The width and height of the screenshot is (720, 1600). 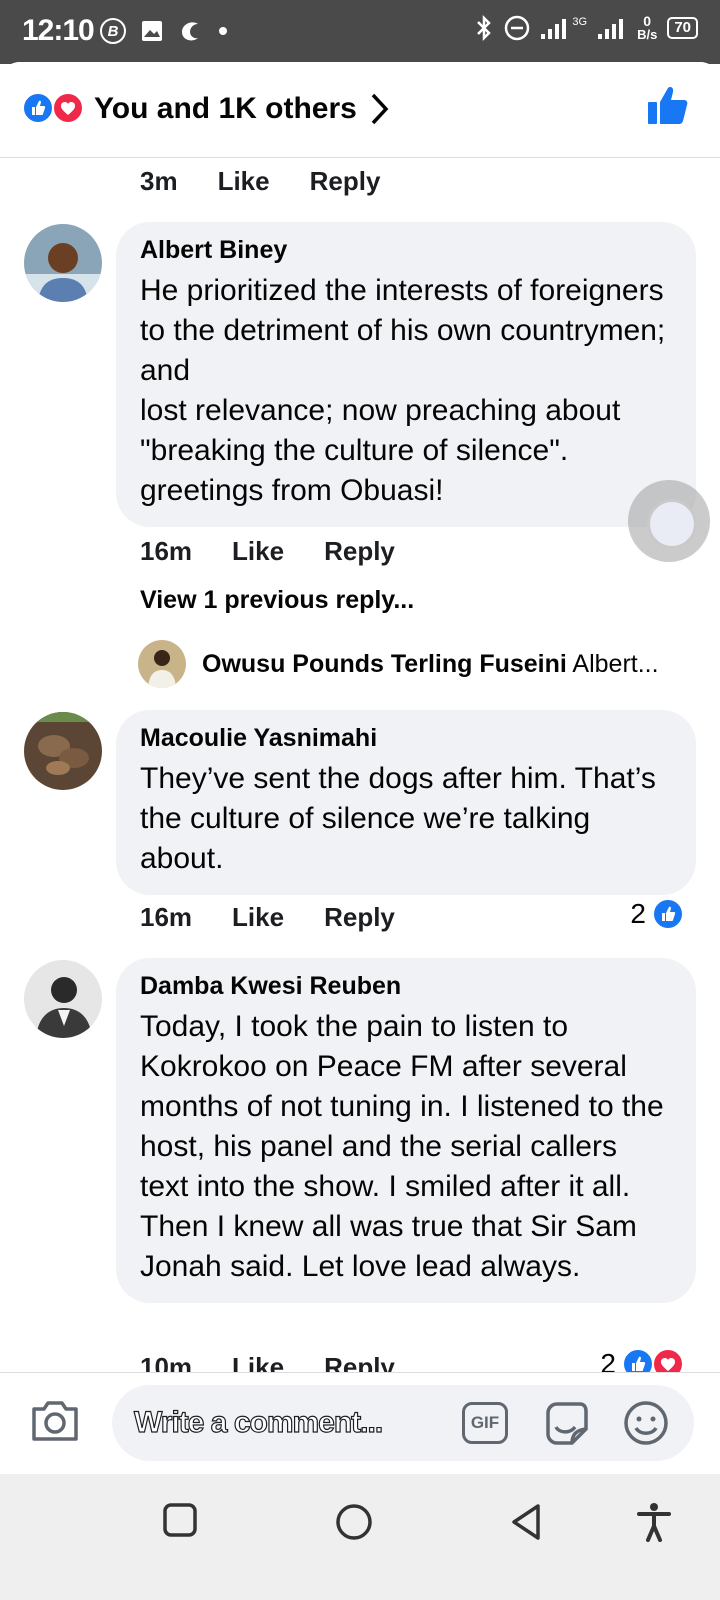 I want to click on gallery-icon, so click(x=152, y=31).